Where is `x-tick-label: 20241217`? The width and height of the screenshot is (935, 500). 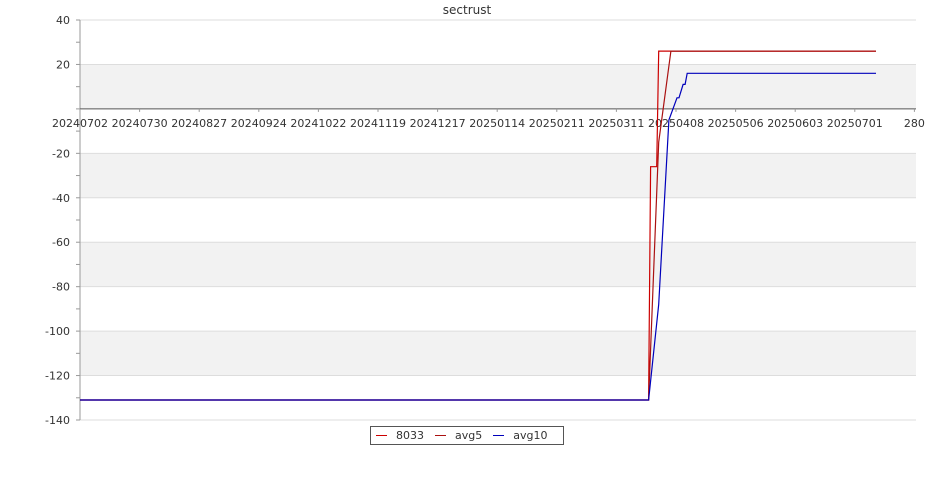
x-tick-label: 20241217 is located at coordinates (438, 123).